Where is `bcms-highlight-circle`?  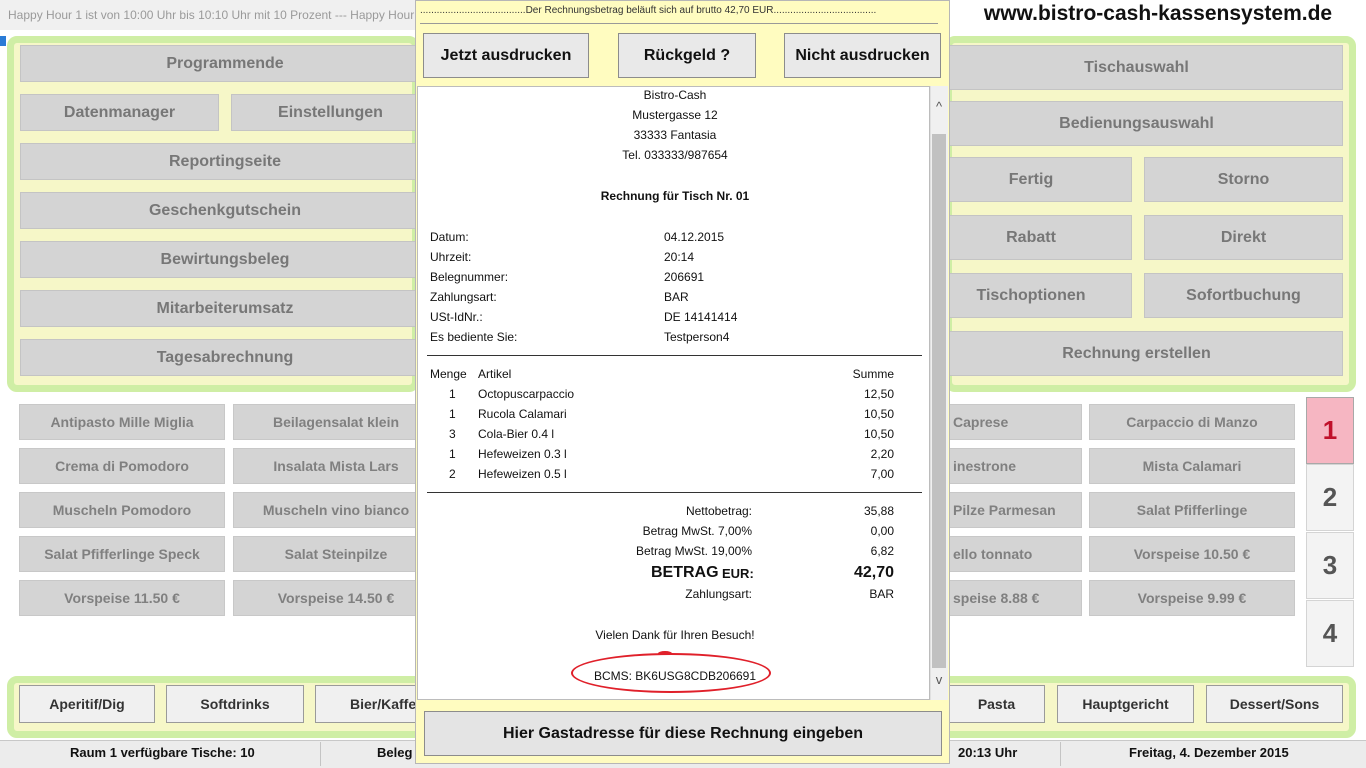
bcms-highlight-circle is located at coordinates (671, 673).